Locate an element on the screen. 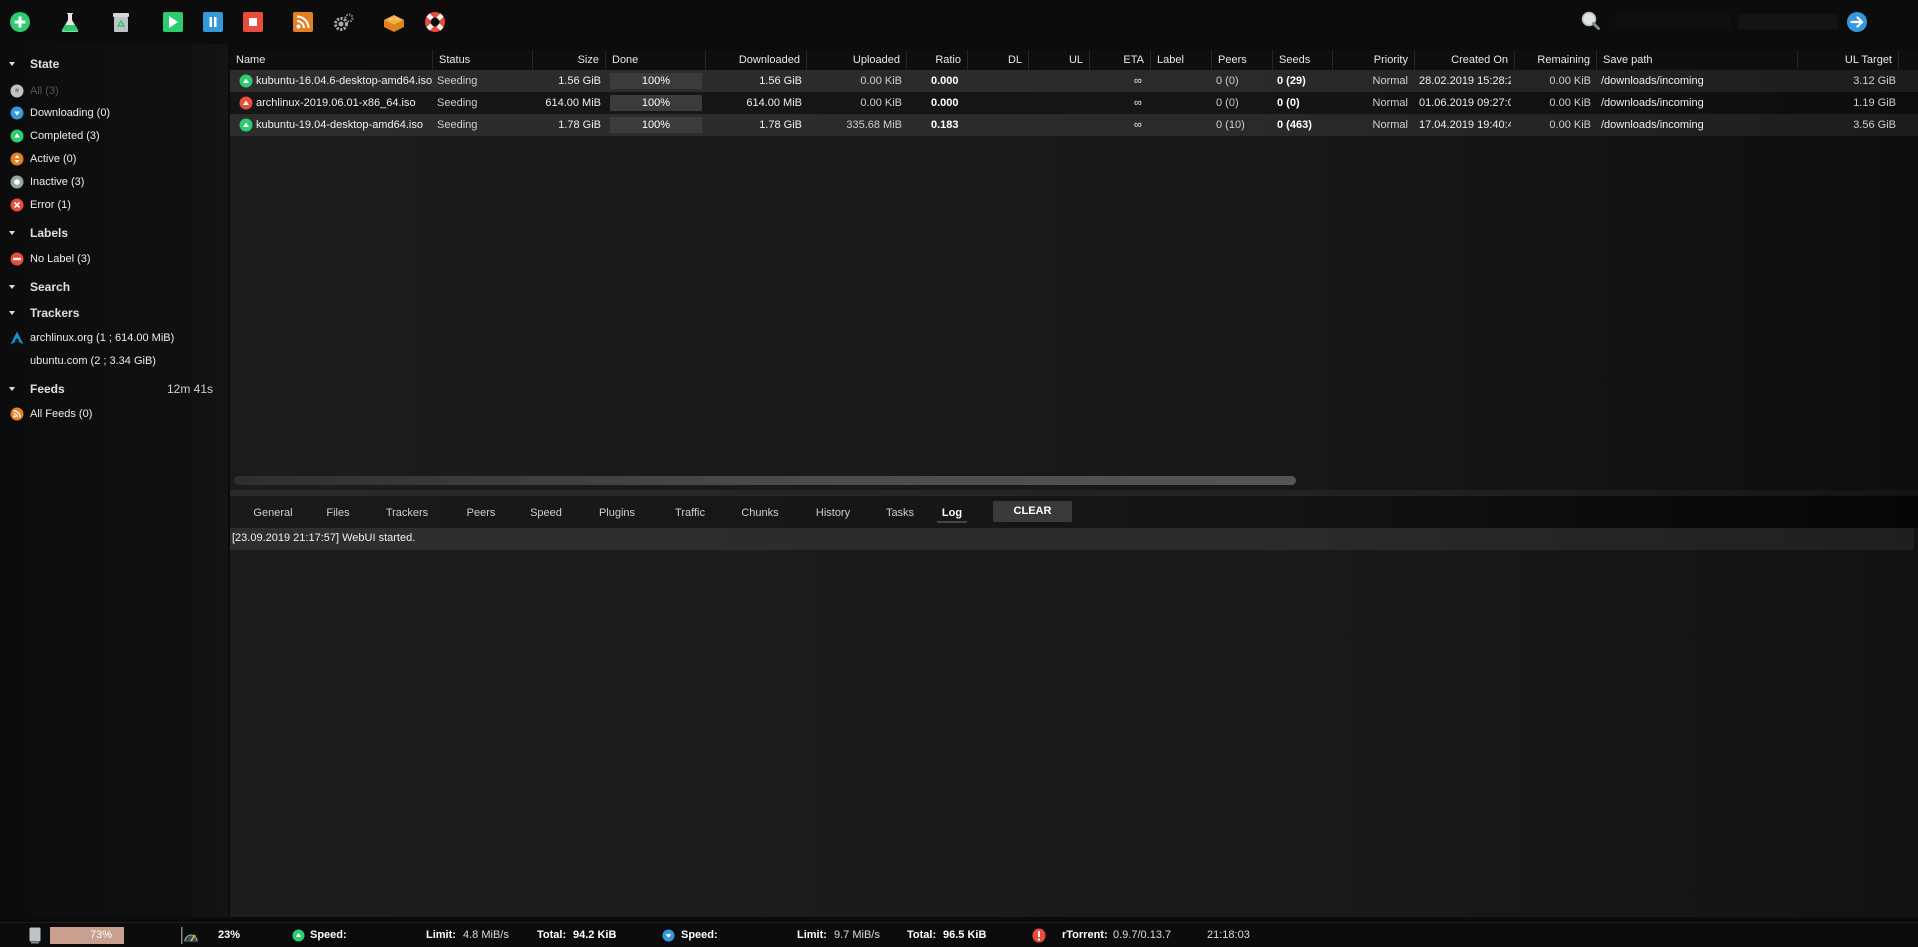  cell-size: 1.56 GiB is located at coordinates (579, 81).